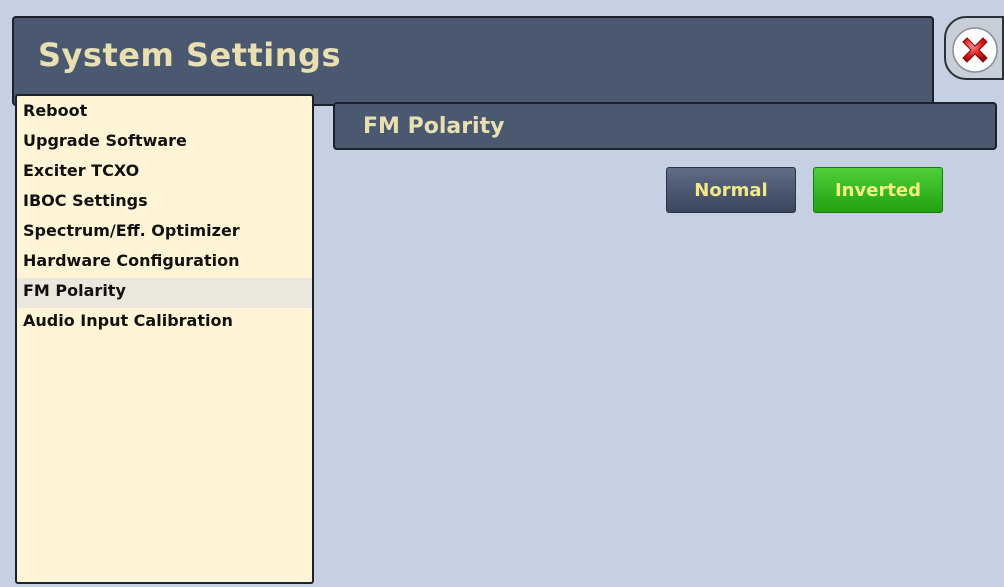  I want to click on page-title: System Settings, so click(189, 55).